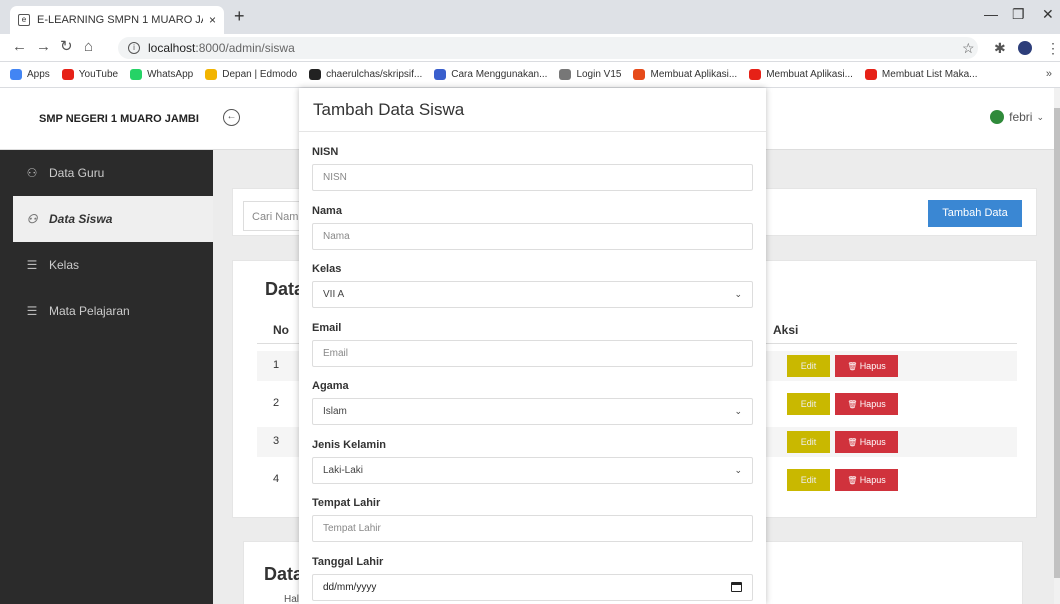 The image size is (1060, 604). I want to click on form-group: Nama Nama, so click(532, 227).